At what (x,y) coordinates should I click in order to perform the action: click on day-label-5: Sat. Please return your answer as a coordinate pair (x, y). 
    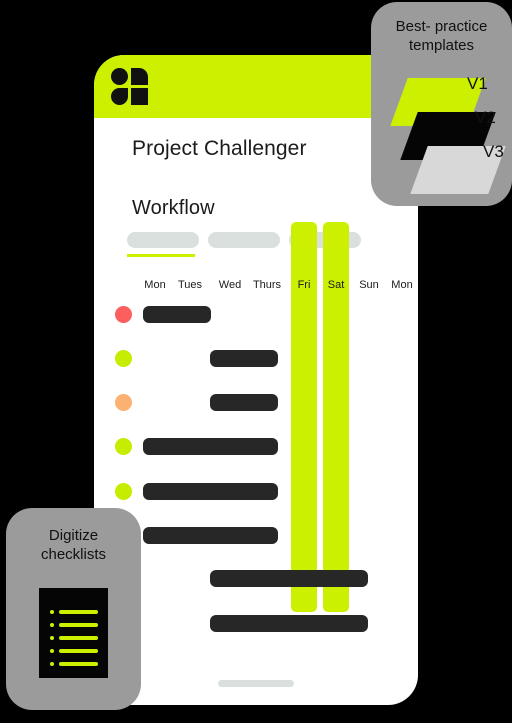
    Looking at the image, I should click on (336, 285).